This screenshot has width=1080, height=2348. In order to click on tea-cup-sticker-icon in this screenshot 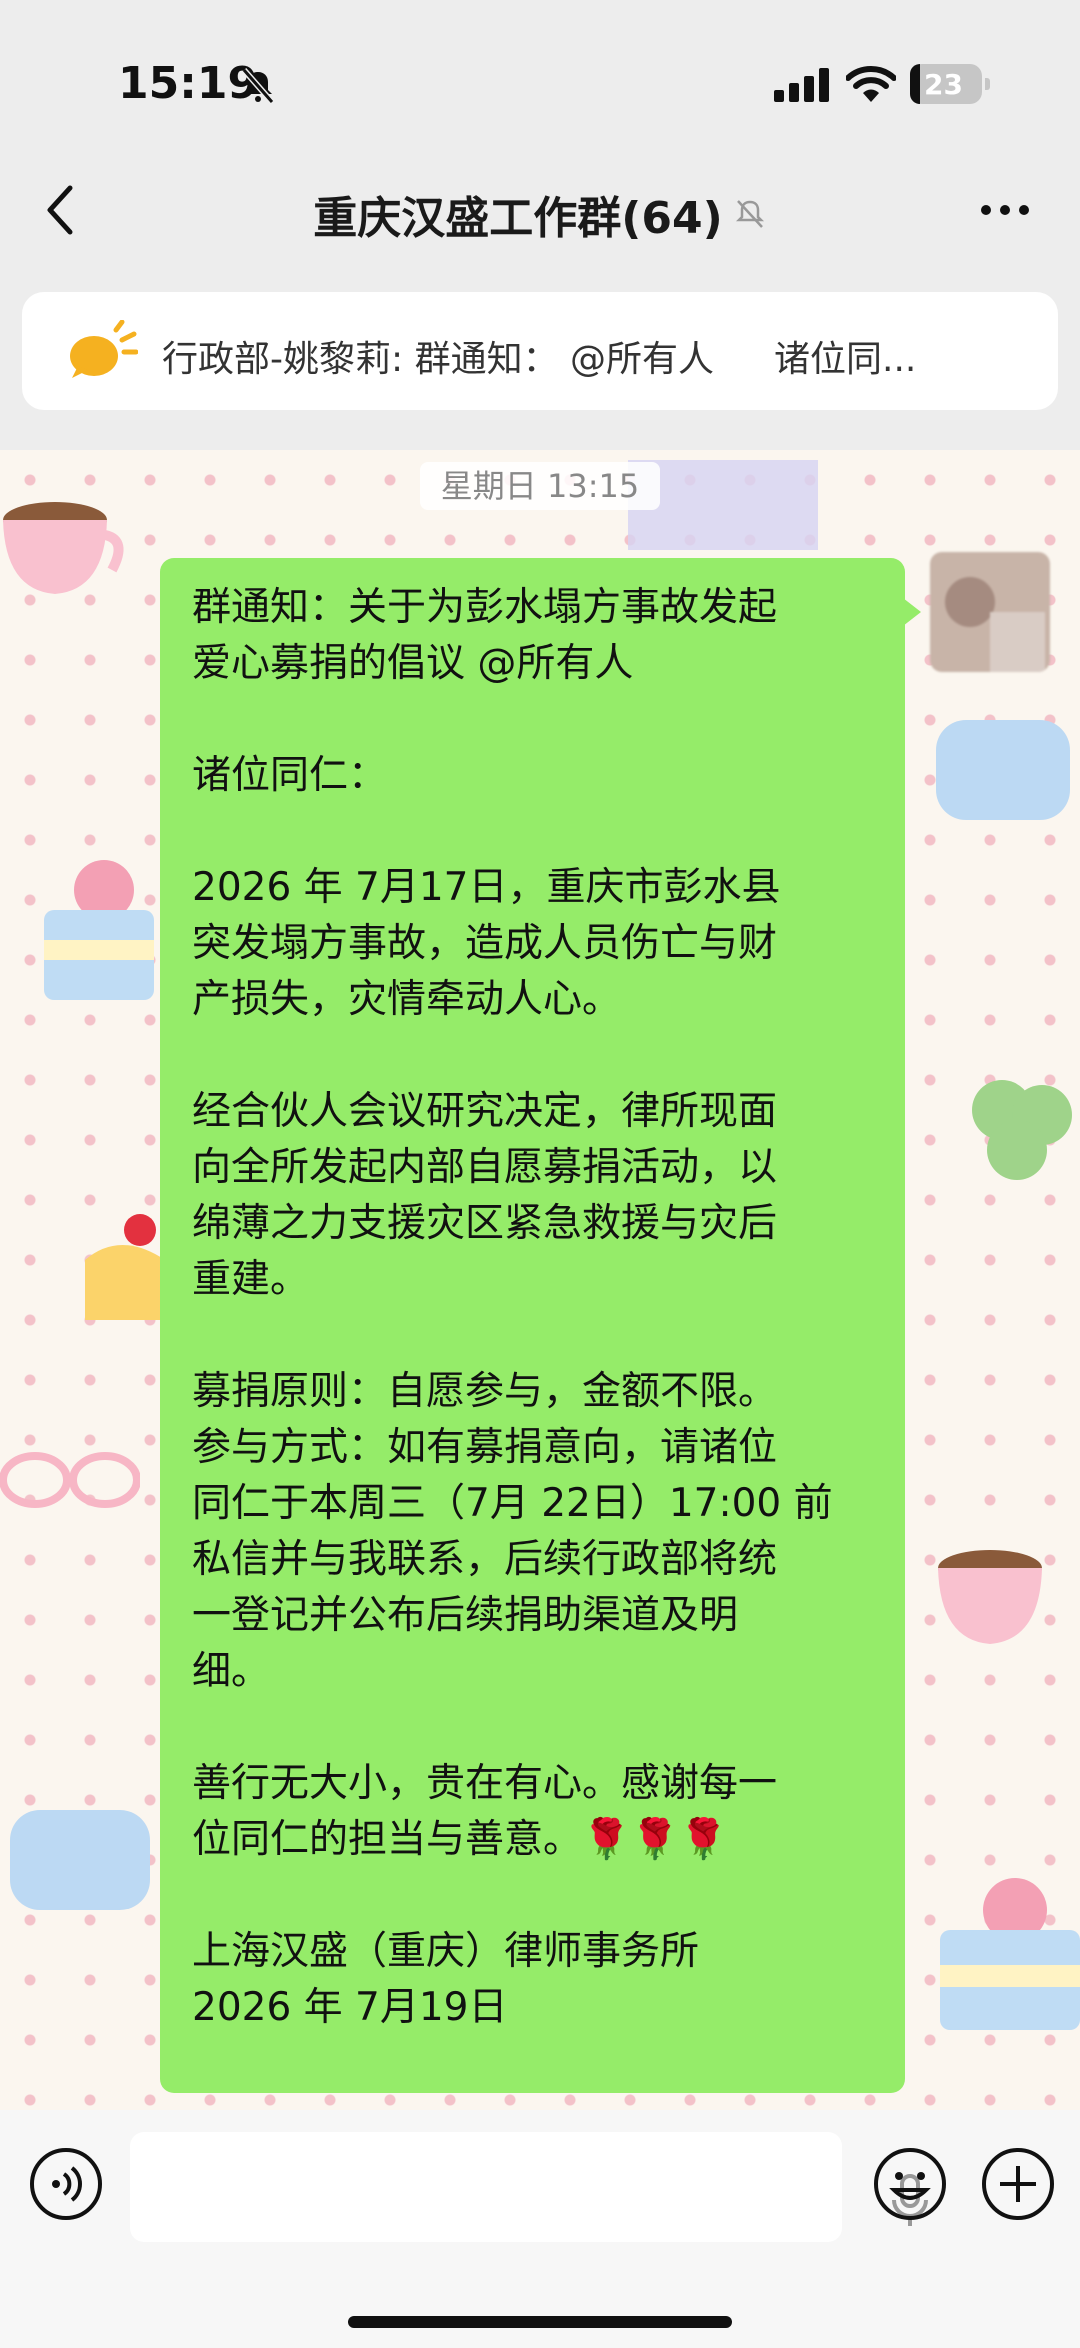, I will do `click(63, 548)`.